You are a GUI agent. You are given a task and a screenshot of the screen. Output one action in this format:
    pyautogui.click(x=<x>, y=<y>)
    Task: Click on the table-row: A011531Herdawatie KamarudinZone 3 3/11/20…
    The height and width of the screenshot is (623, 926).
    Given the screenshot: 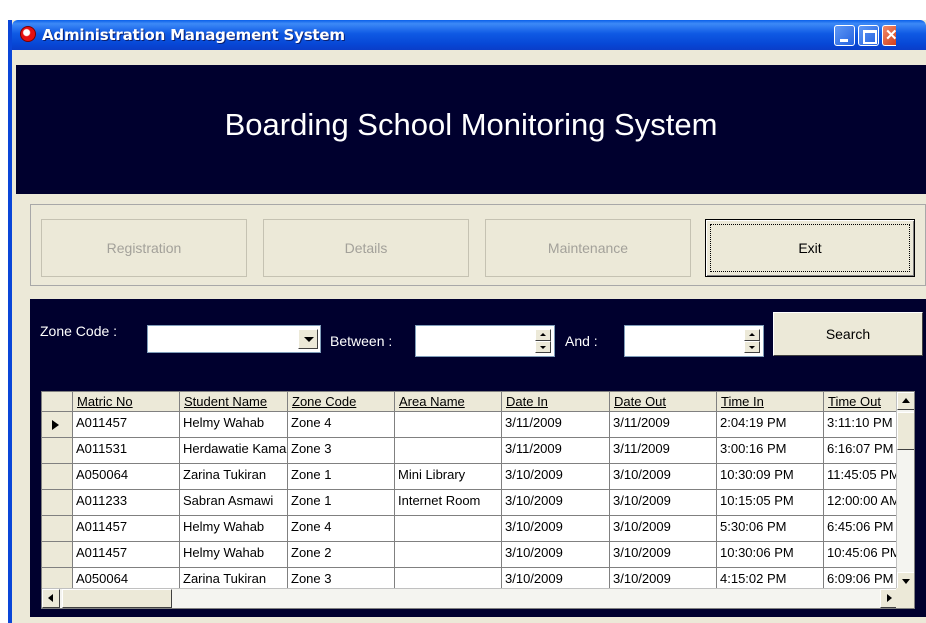 What is the action you would take?
    pyautogui.click(x=470, y=451)
    